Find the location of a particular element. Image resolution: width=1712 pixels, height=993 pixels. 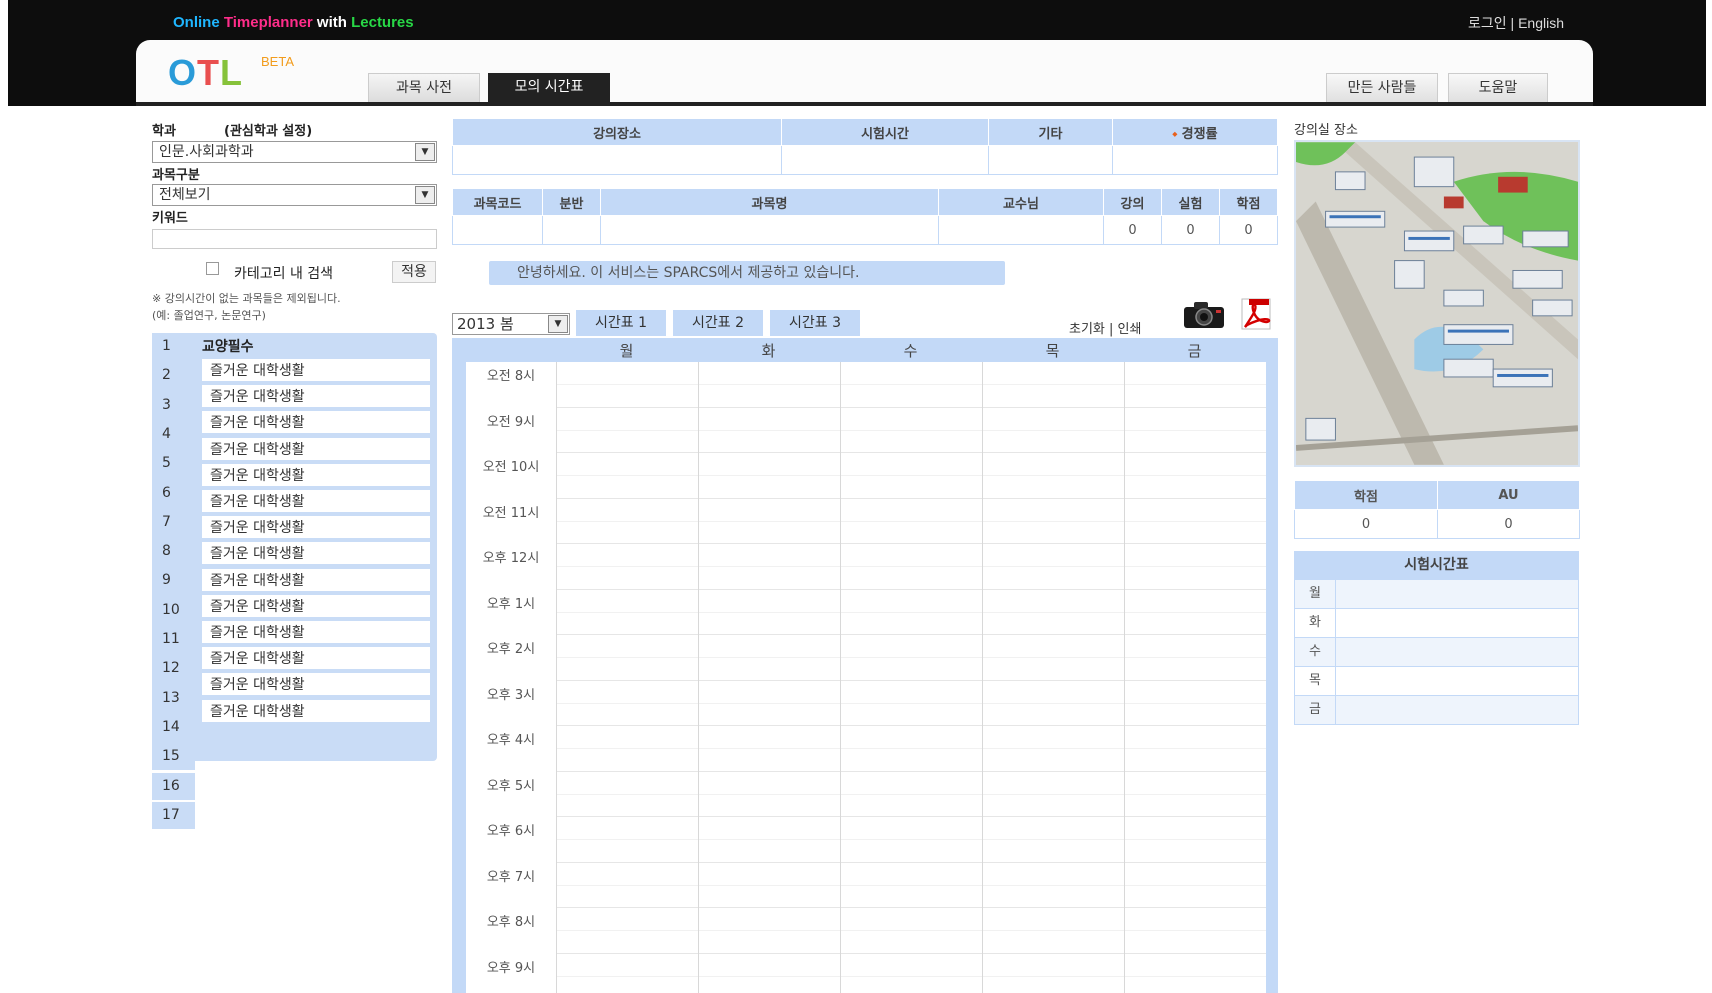

category-number: 9 is located at coordinates (173, 581).